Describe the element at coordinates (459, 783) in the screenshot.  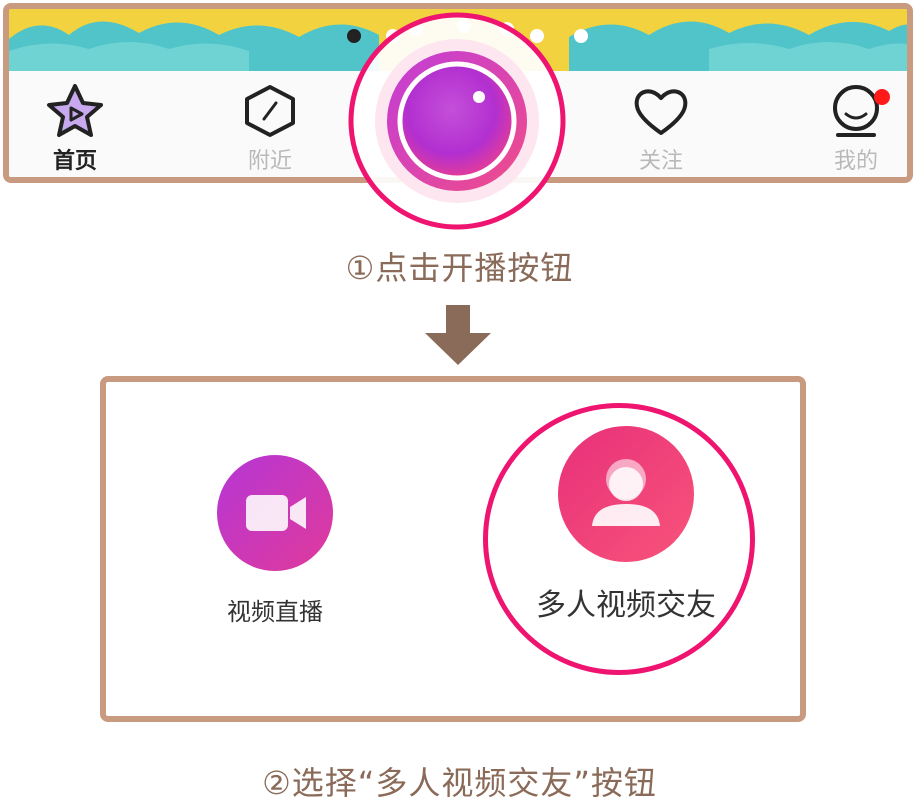
I see `step-two-caption: ②选择“多人视频交友”按钮` at that location.